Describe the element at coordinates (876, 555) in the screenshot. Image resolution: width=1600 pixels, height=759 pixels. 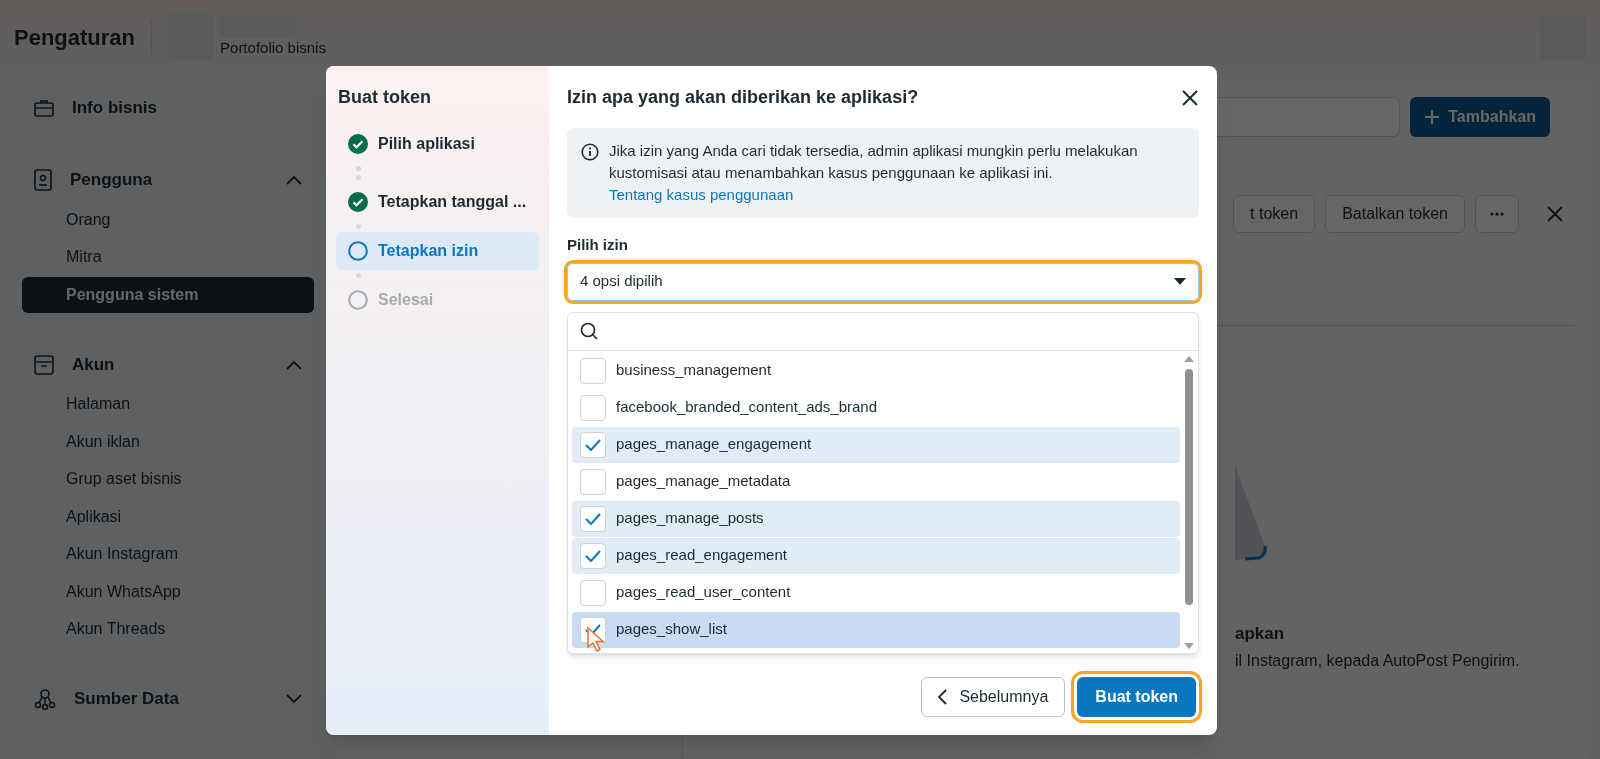
I see `option-row: pages_read_engagement` at that location.